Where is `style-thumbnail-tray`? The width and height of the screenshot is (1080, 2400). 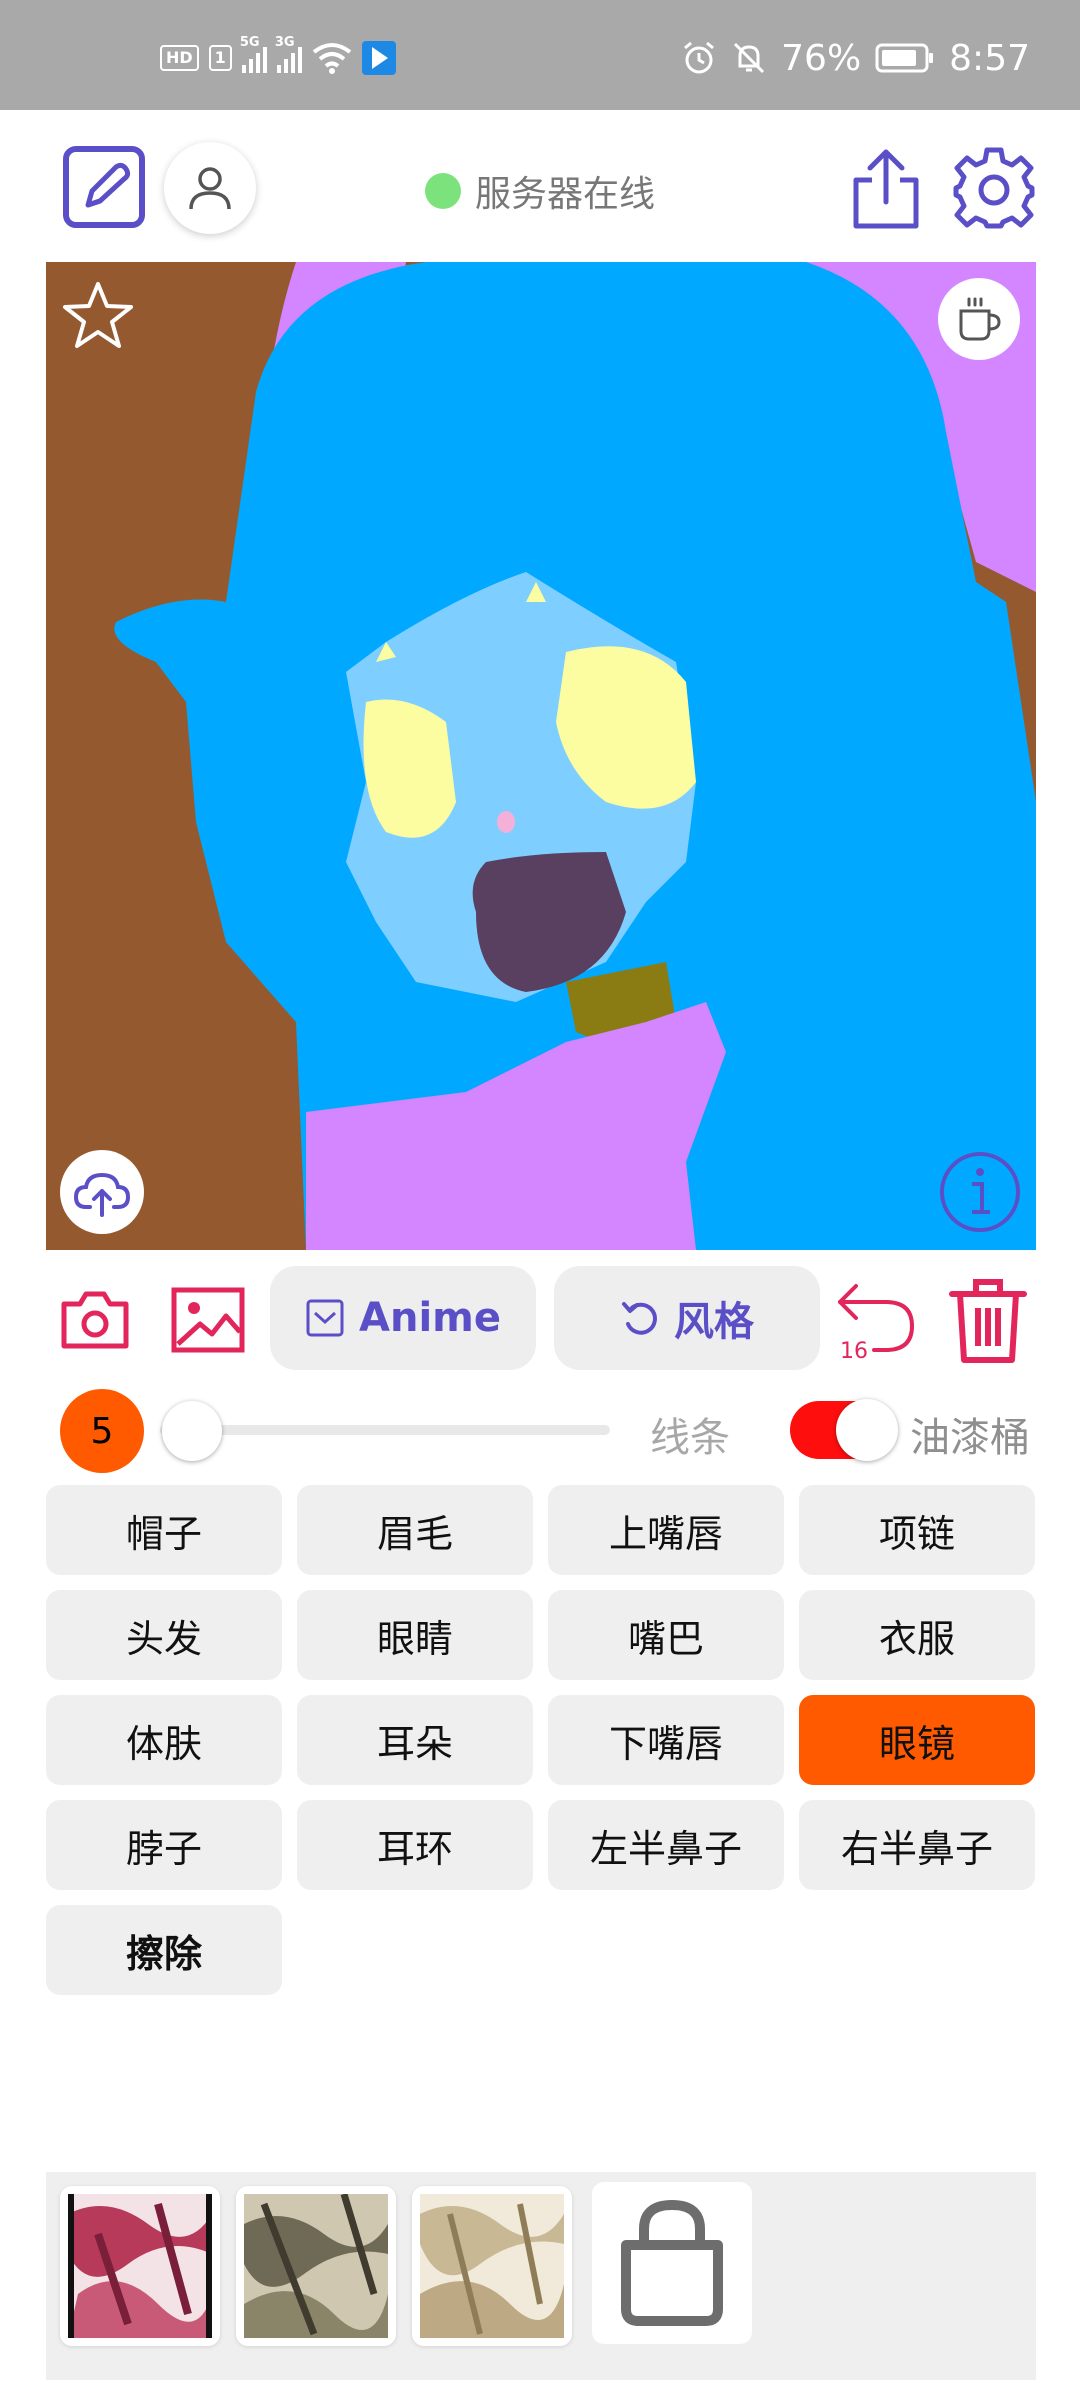
style-thumbnail-tray is located at coordinates (541, 2276).